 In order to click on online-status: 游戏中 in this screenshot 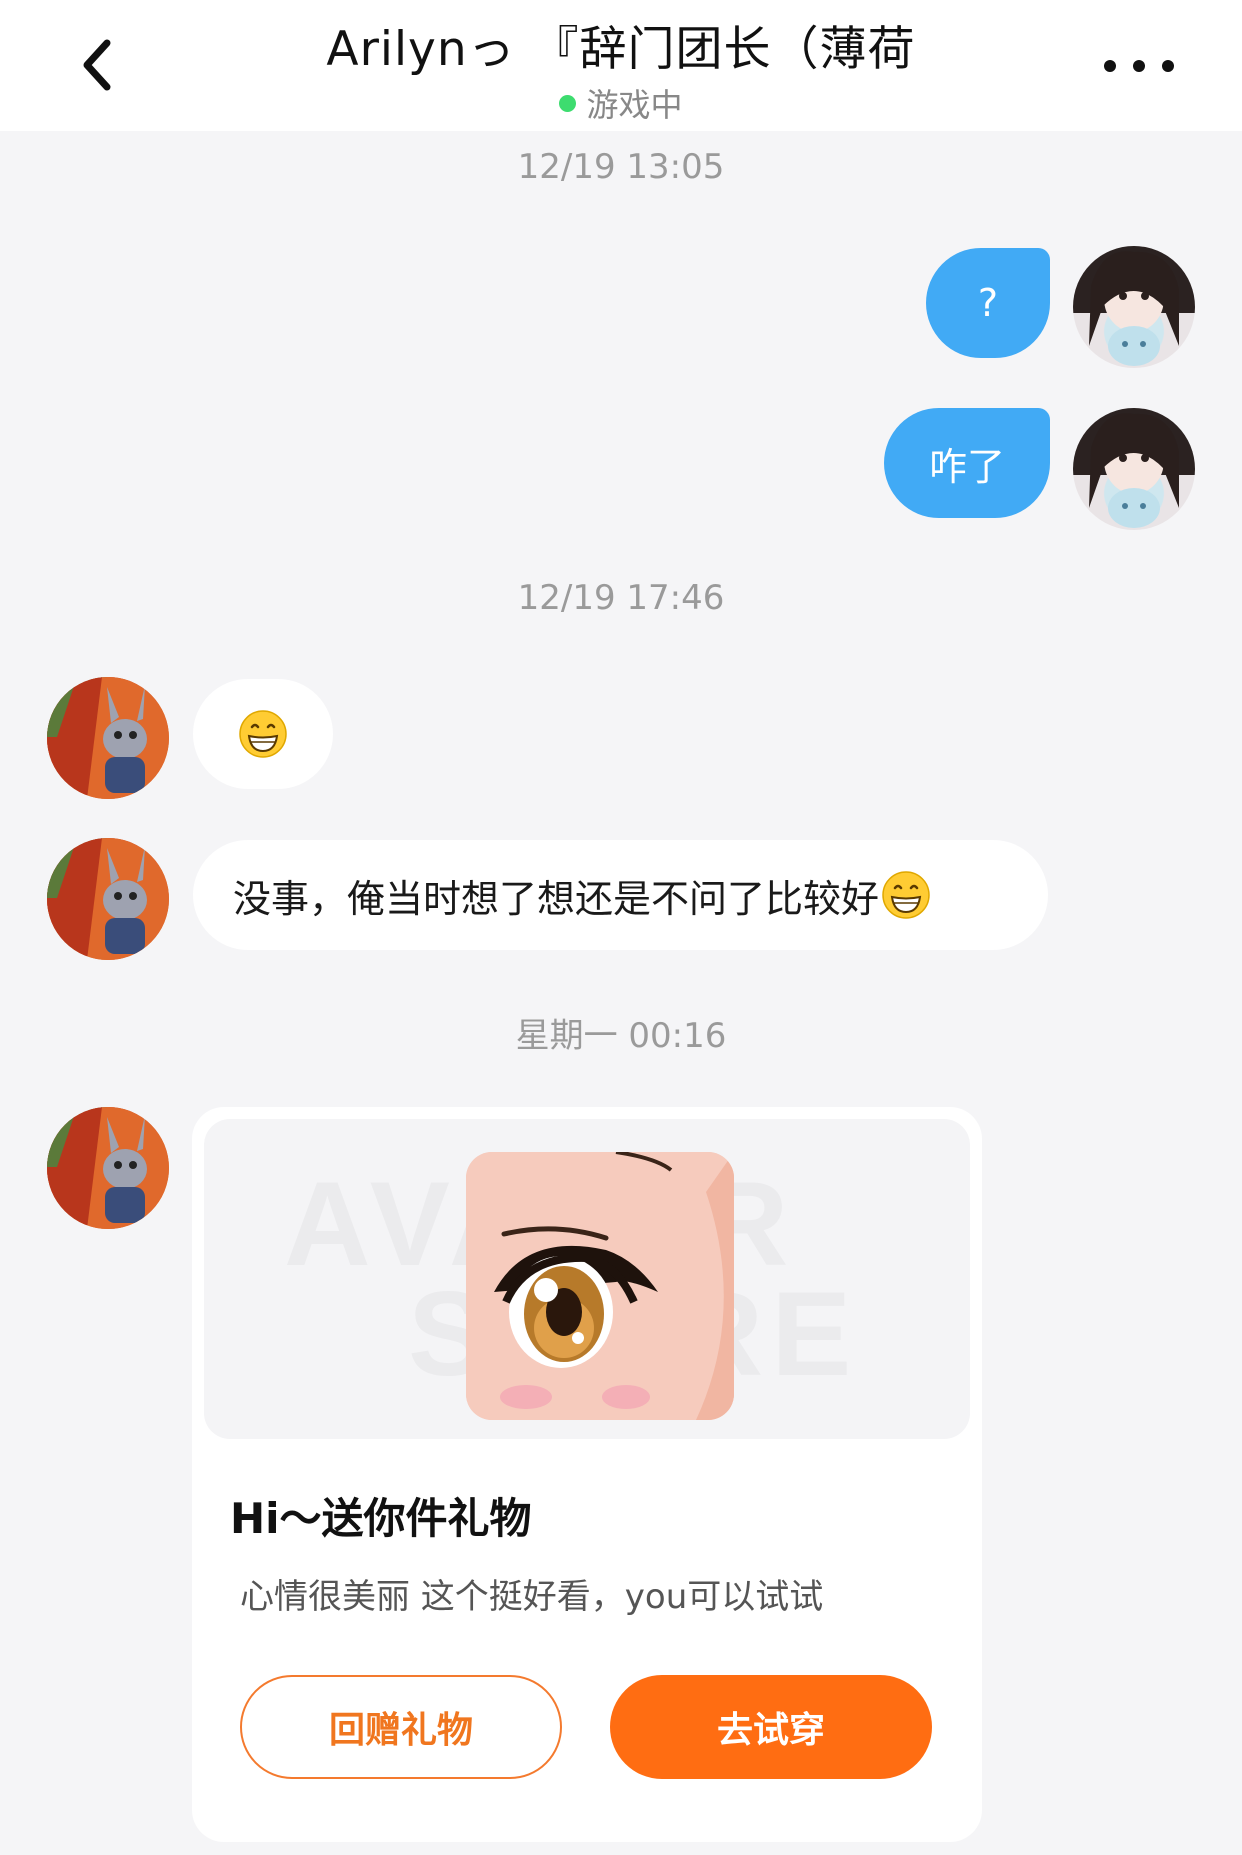, I will do `click(621, 103)`.